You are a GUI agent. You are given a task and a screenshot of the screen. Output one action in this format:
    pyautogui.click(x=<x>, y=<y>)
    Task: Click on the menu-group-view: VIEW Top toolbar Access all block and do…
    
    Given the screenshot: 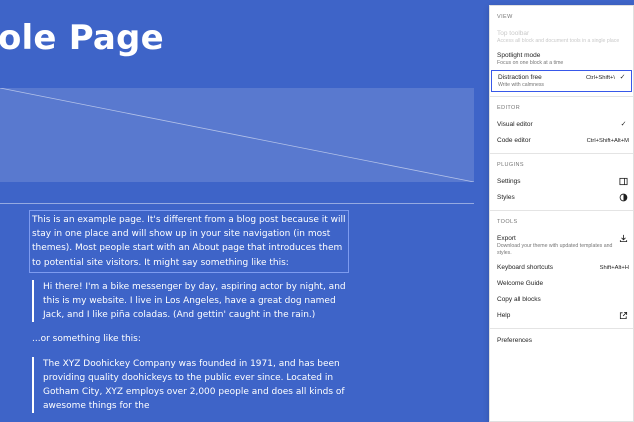 What is the action you would take?
    pyautogui.click(x=561, y=51)
    